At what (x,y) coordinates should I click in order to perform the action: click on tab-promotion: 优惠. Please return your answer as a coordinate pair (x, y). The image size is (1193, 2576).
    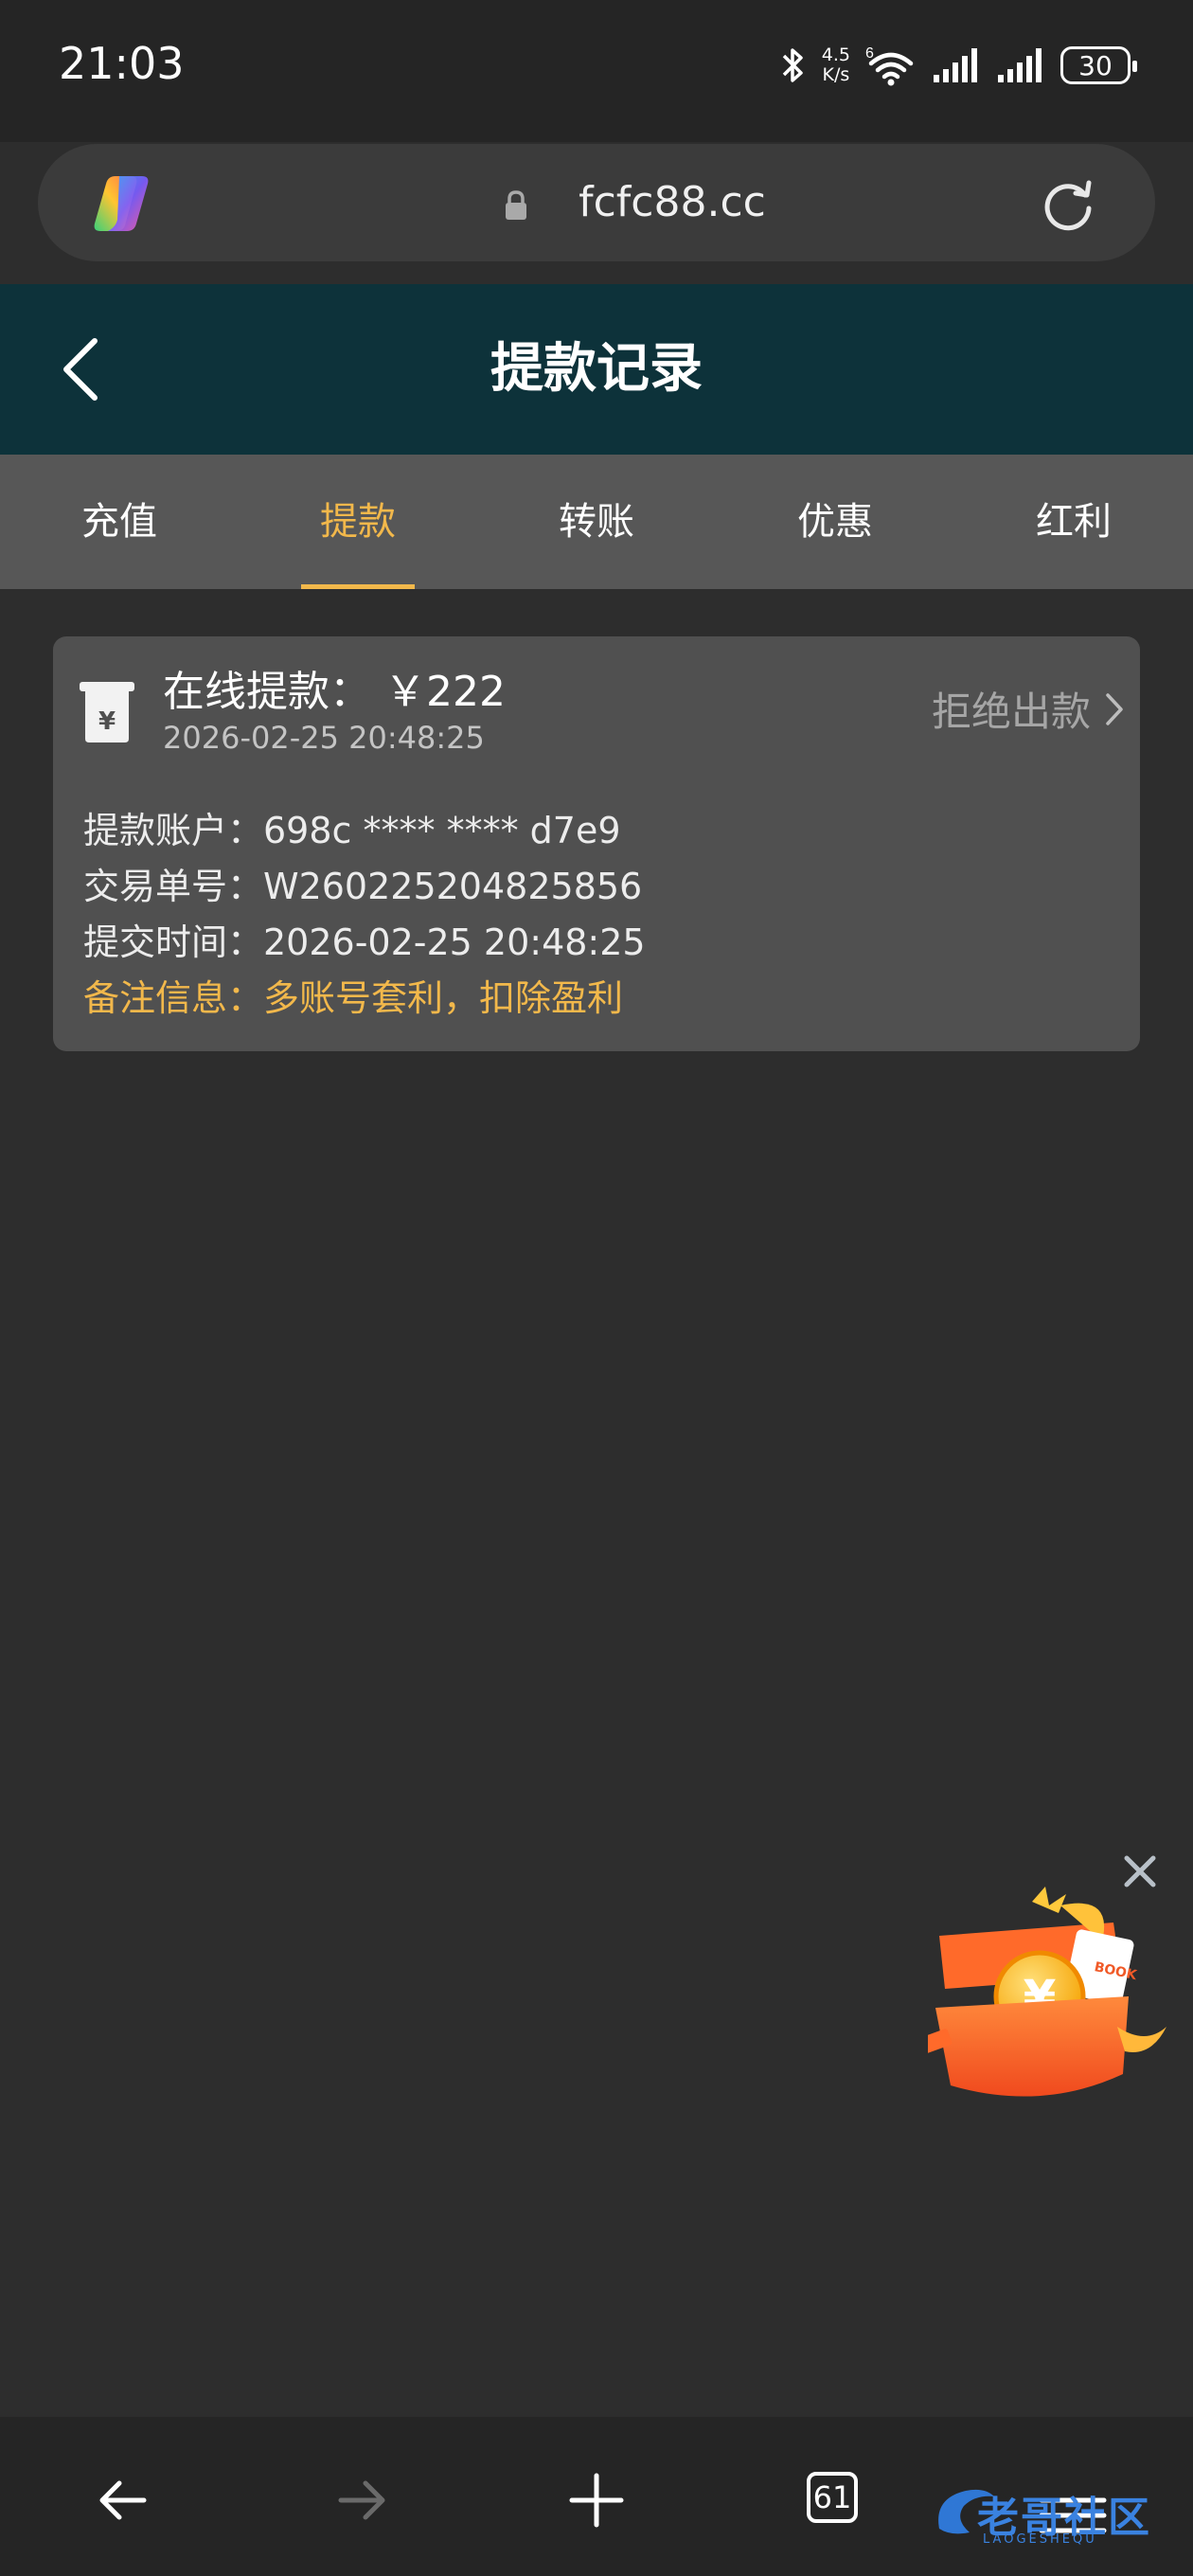
    Looking at the image, I should click on (835, 522).